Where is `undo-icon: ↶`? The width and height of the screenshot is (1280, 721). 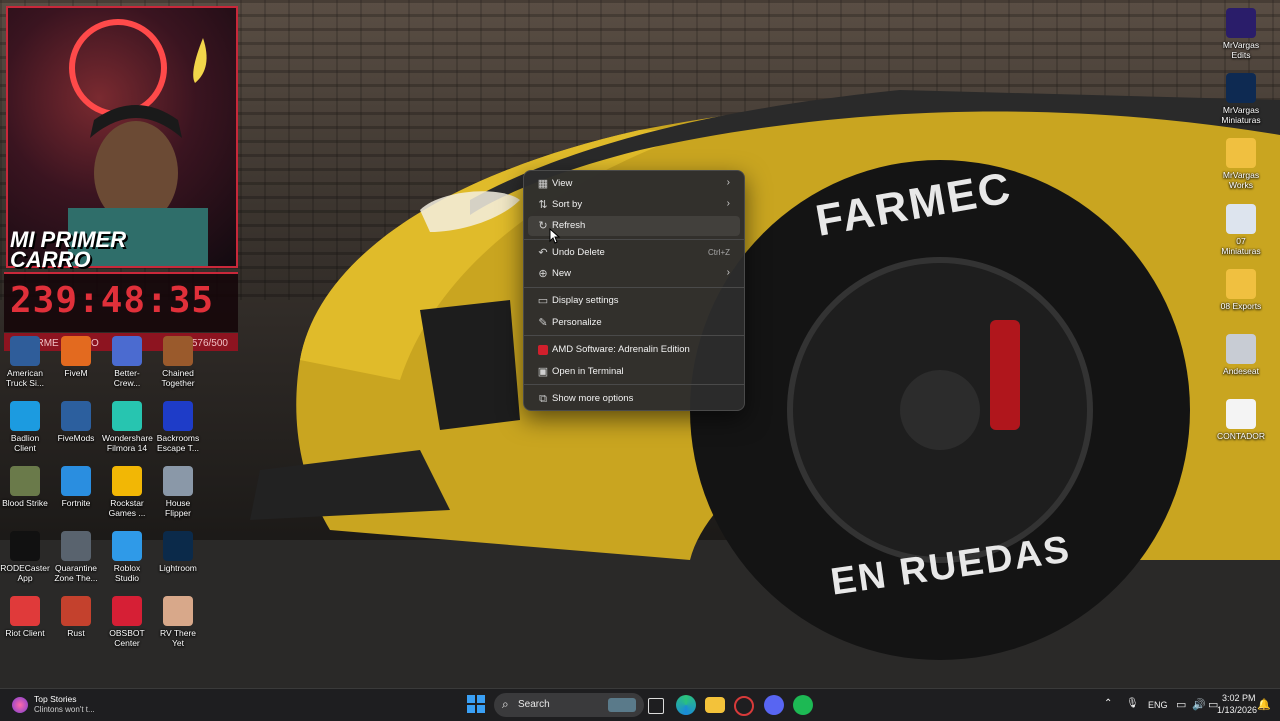 undo-icon: ↶ is located at coordinates (543, 253).